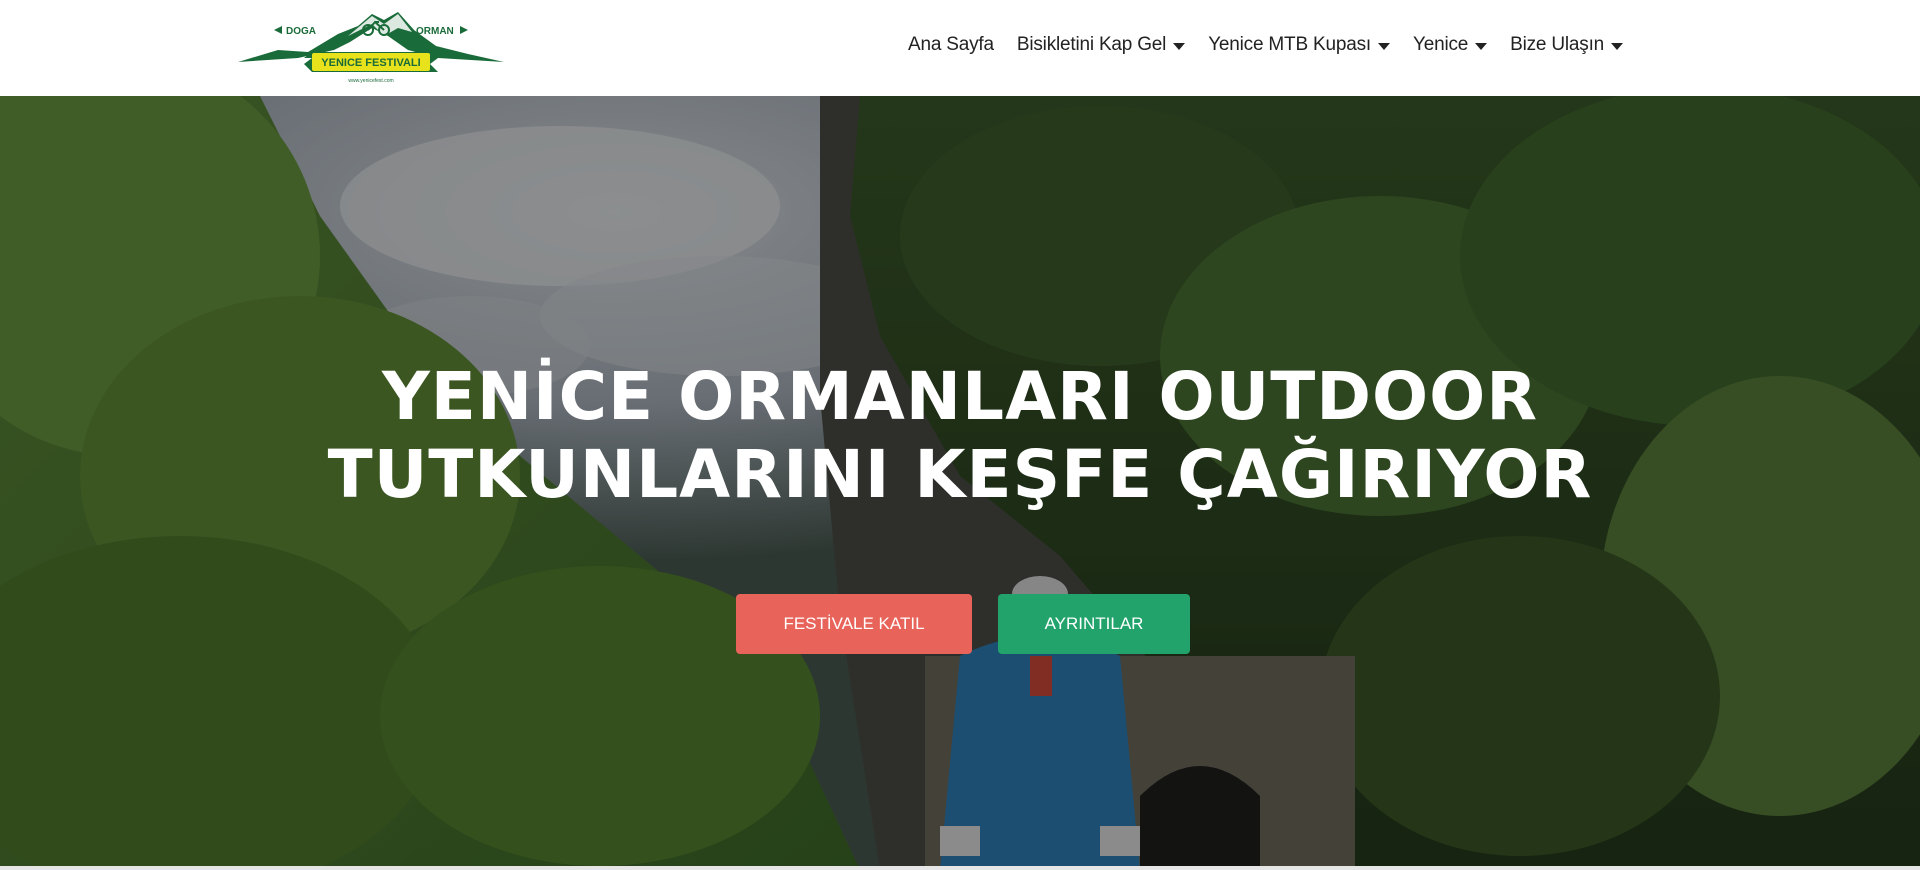 Image resolution: width=1920 pixels, height=870 pixels. I want to click on nav-item-yenice-mtb-kupasi: Yenice MTB Kupası, so click(1299, 45).